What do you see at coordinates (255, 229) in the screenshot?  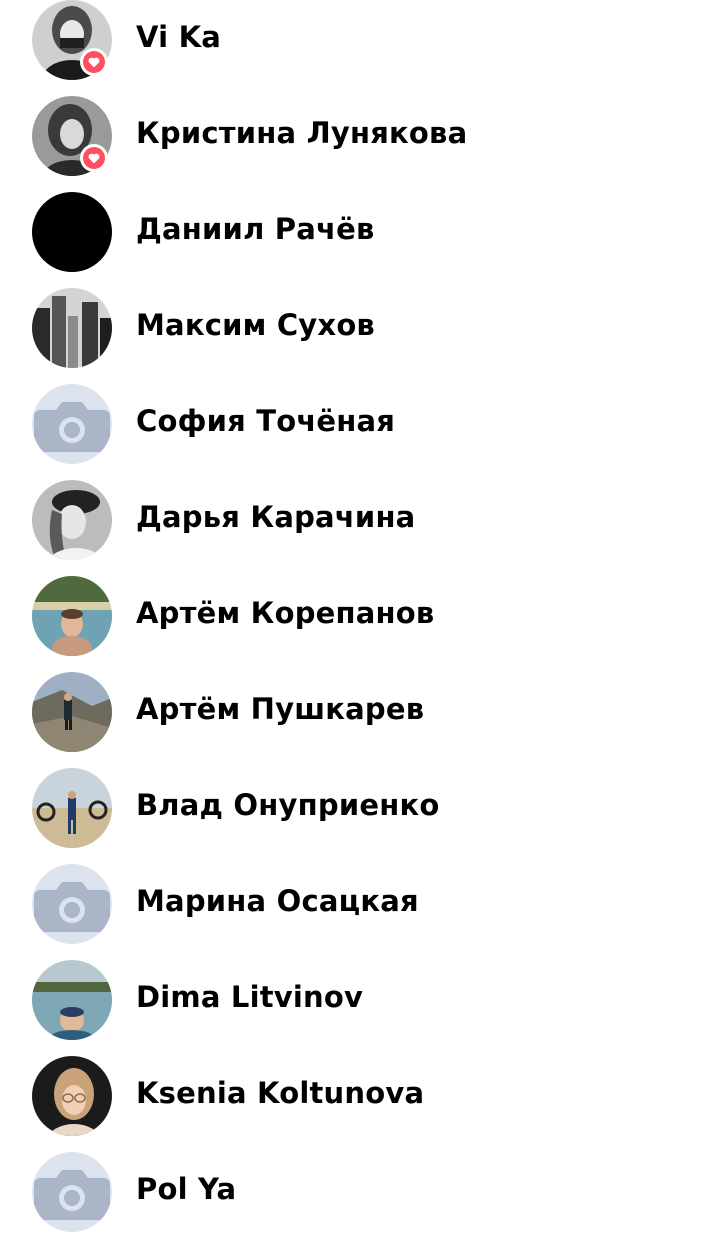 I see `contact-name: Даниил Рачёв` at bounding box center [255, 229].